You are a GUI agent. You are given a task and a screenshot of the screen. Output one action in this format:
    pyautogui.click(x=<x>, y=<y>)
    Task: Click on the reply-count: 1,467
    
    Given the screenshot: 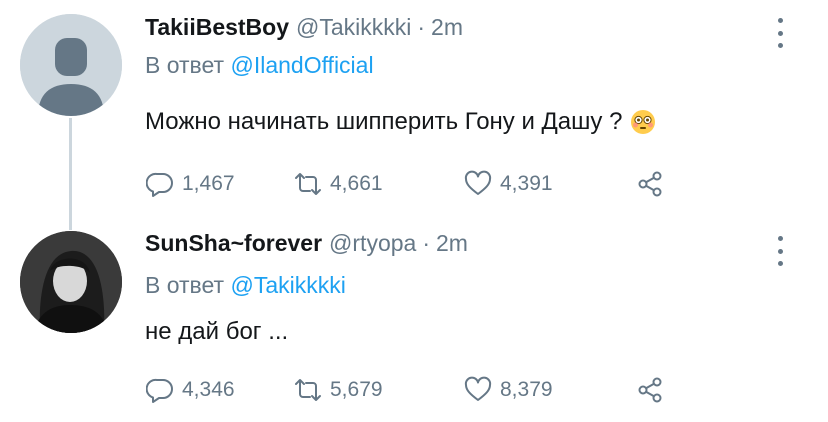 What is the action you would take?
    pyautogui.click(x=208, y=183)
    